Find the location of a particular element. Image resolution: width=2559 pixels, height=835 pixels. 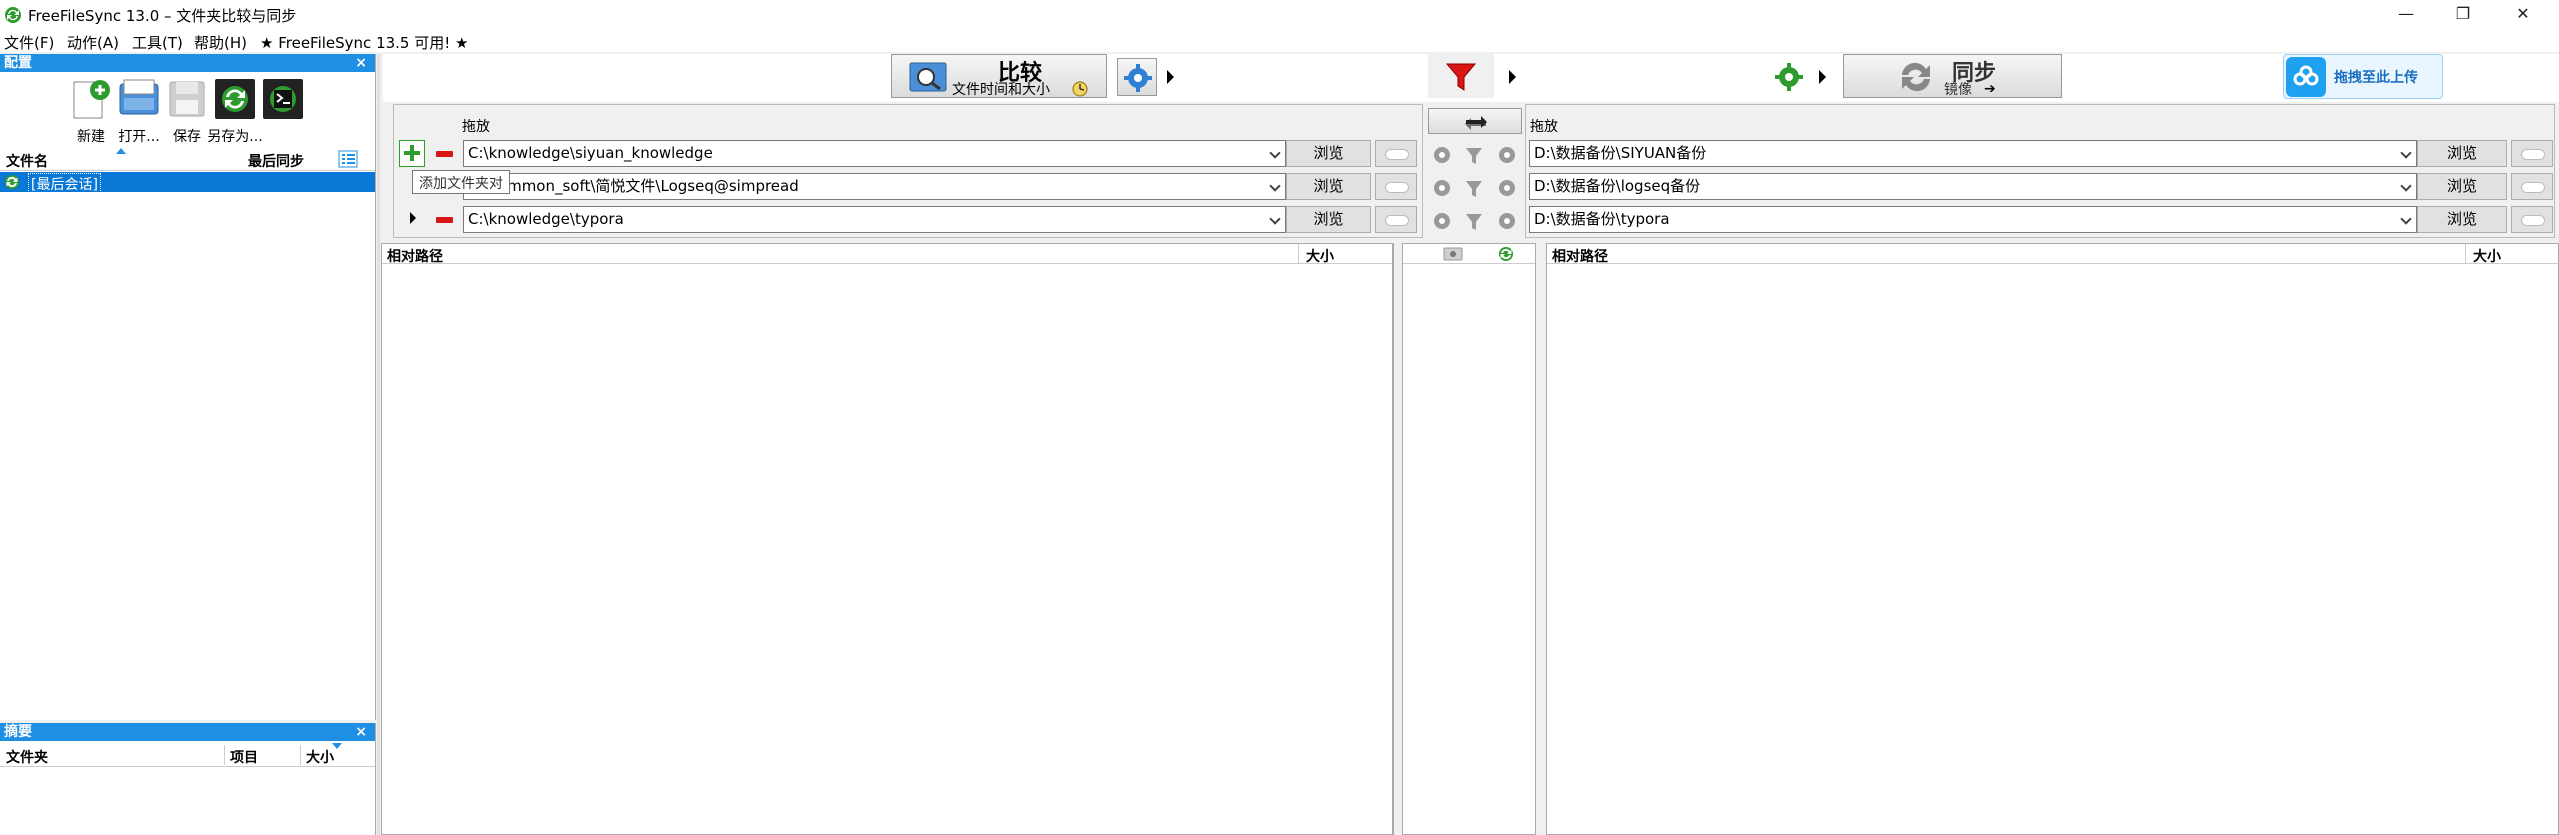

list-header-divider is located at coordinates (187, 170).